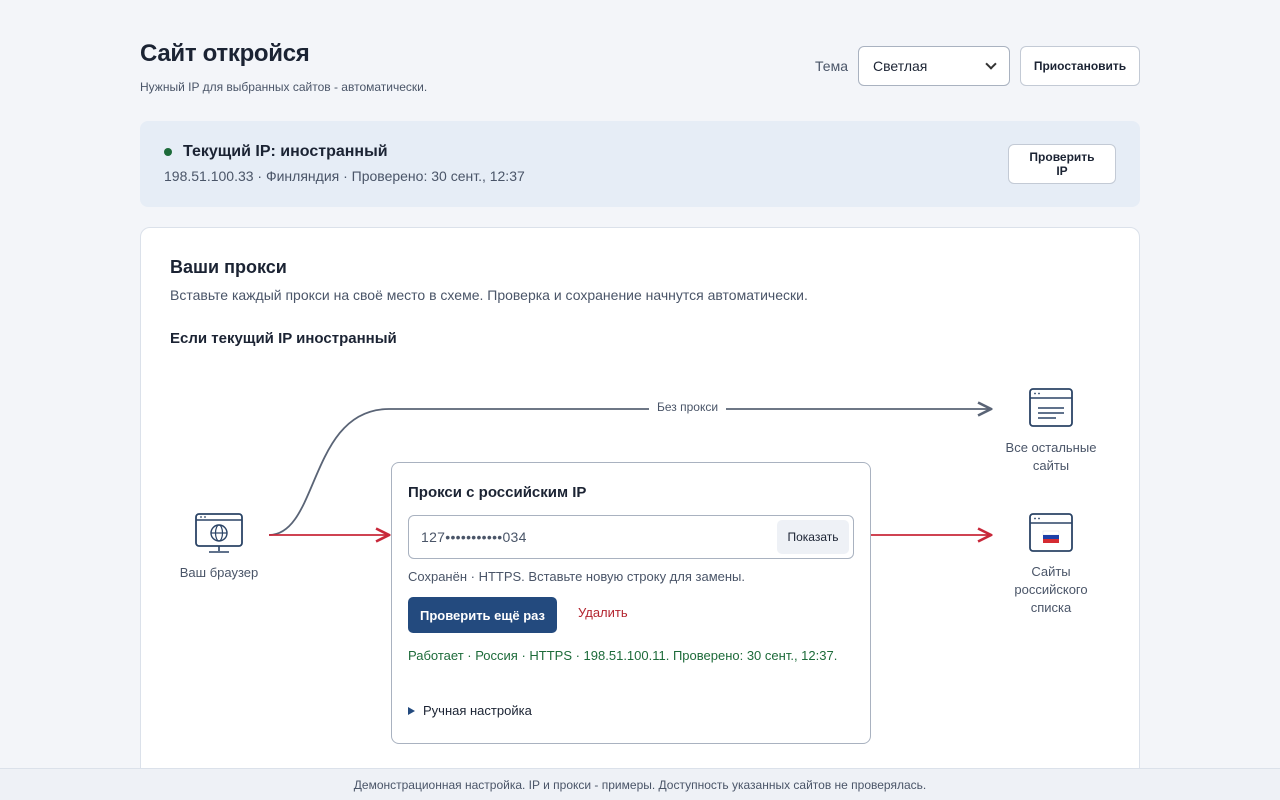  What do you see at coordinates (285, 151) in the screenshot?
I see `current-ip-title: Текущий IP: иностранный` at bounding box center [285, 151].